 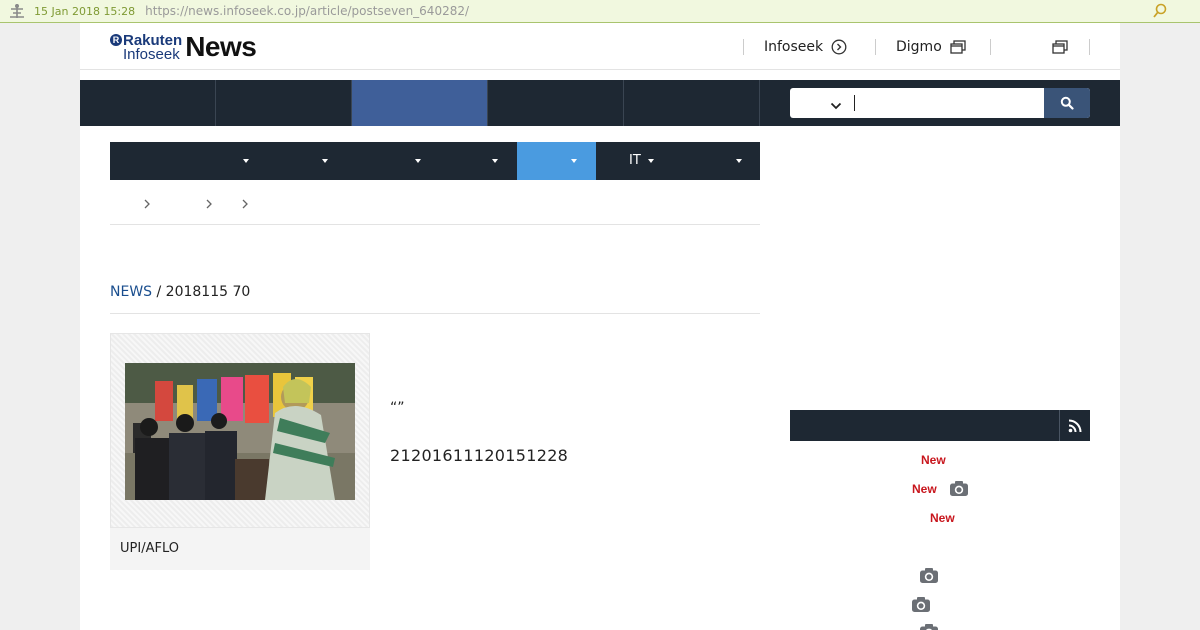 I want to click on main-nav, so click(x=600, y=103).